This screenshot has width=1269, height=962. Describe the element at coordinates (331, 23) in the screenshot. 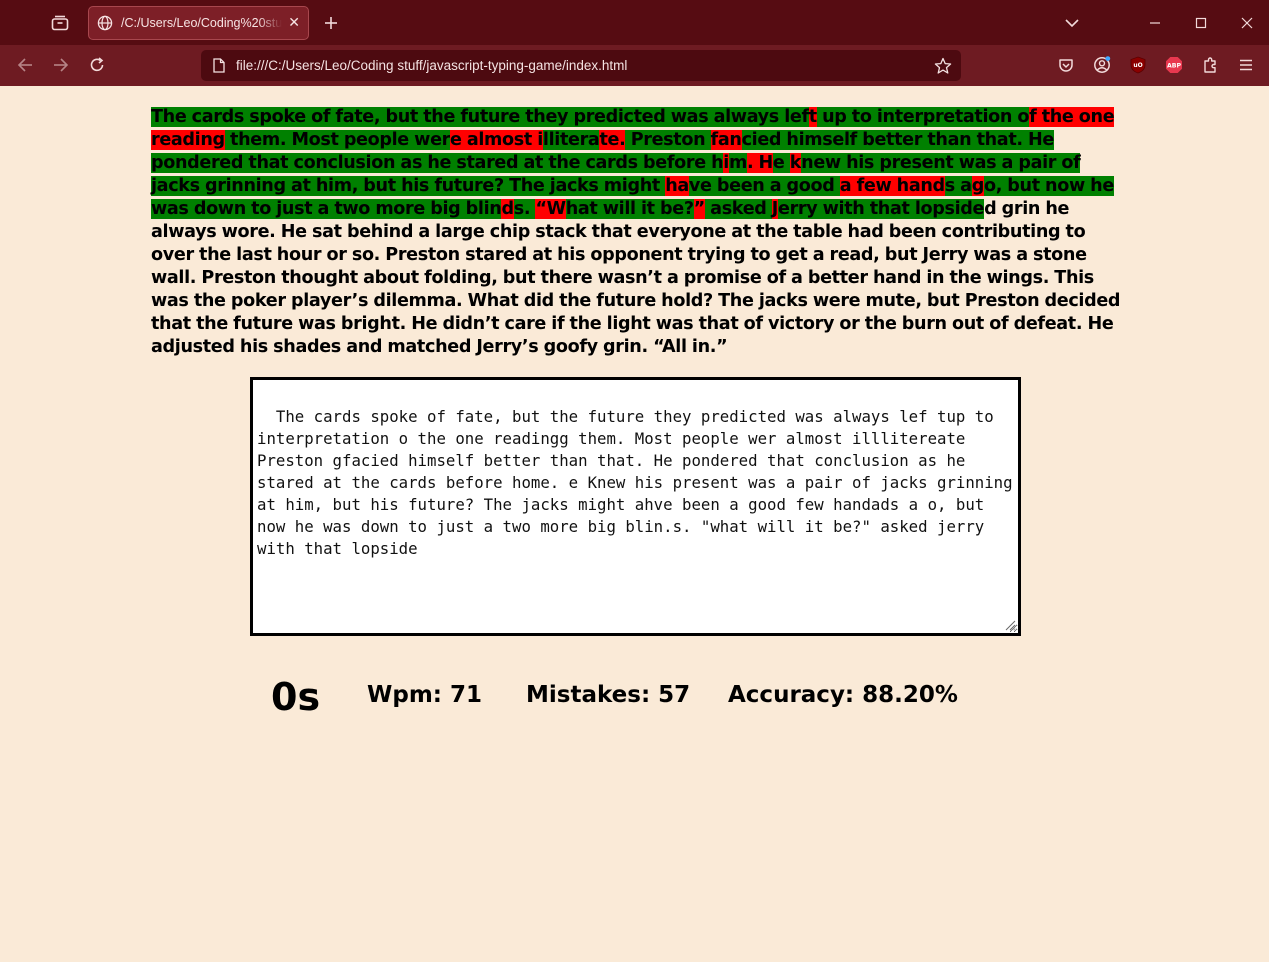

I see `plus-icon` at that location.